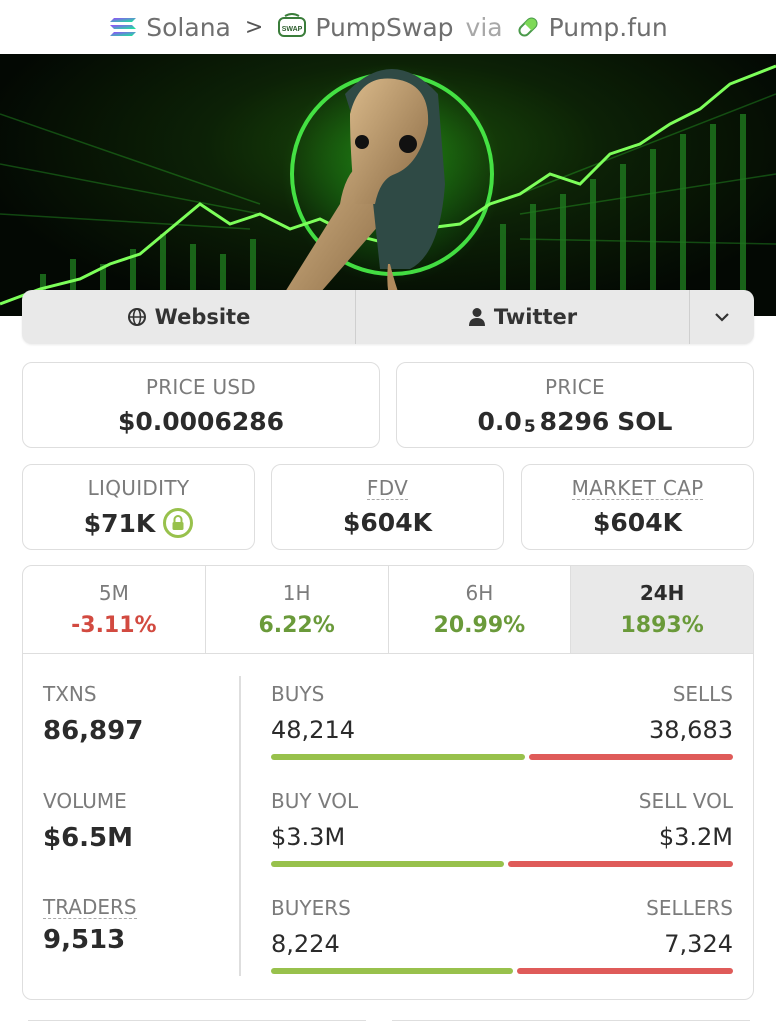  Describe the element at coordinates (292, 25) in the screenshot. I see `pumpswap-logo-icon: SWAP` at that location.